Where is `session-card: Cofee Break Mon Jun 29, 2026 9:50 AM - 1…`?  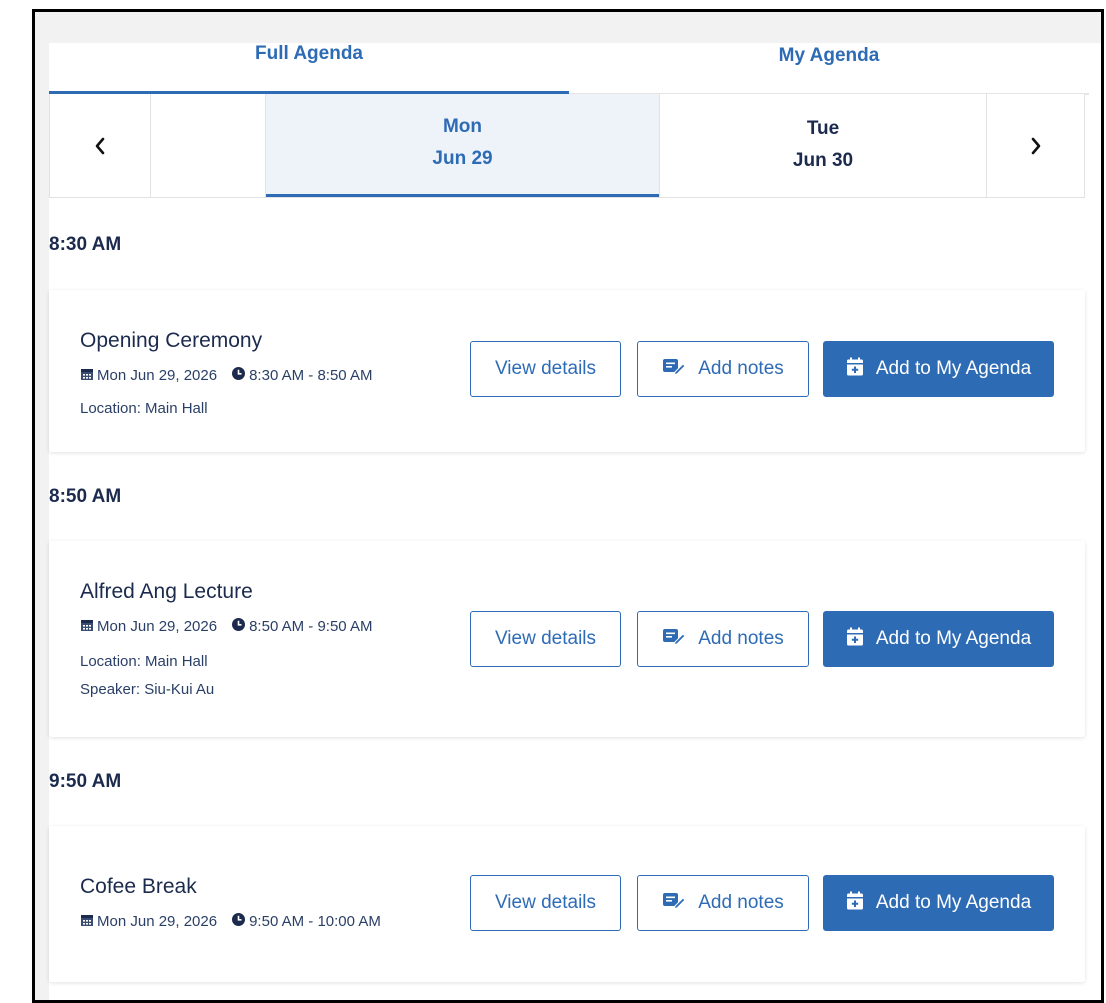 session-card: Cofee Break Mon Jun 29, 2026 9:50 AM - 1… is located at coordinates (567, 904).